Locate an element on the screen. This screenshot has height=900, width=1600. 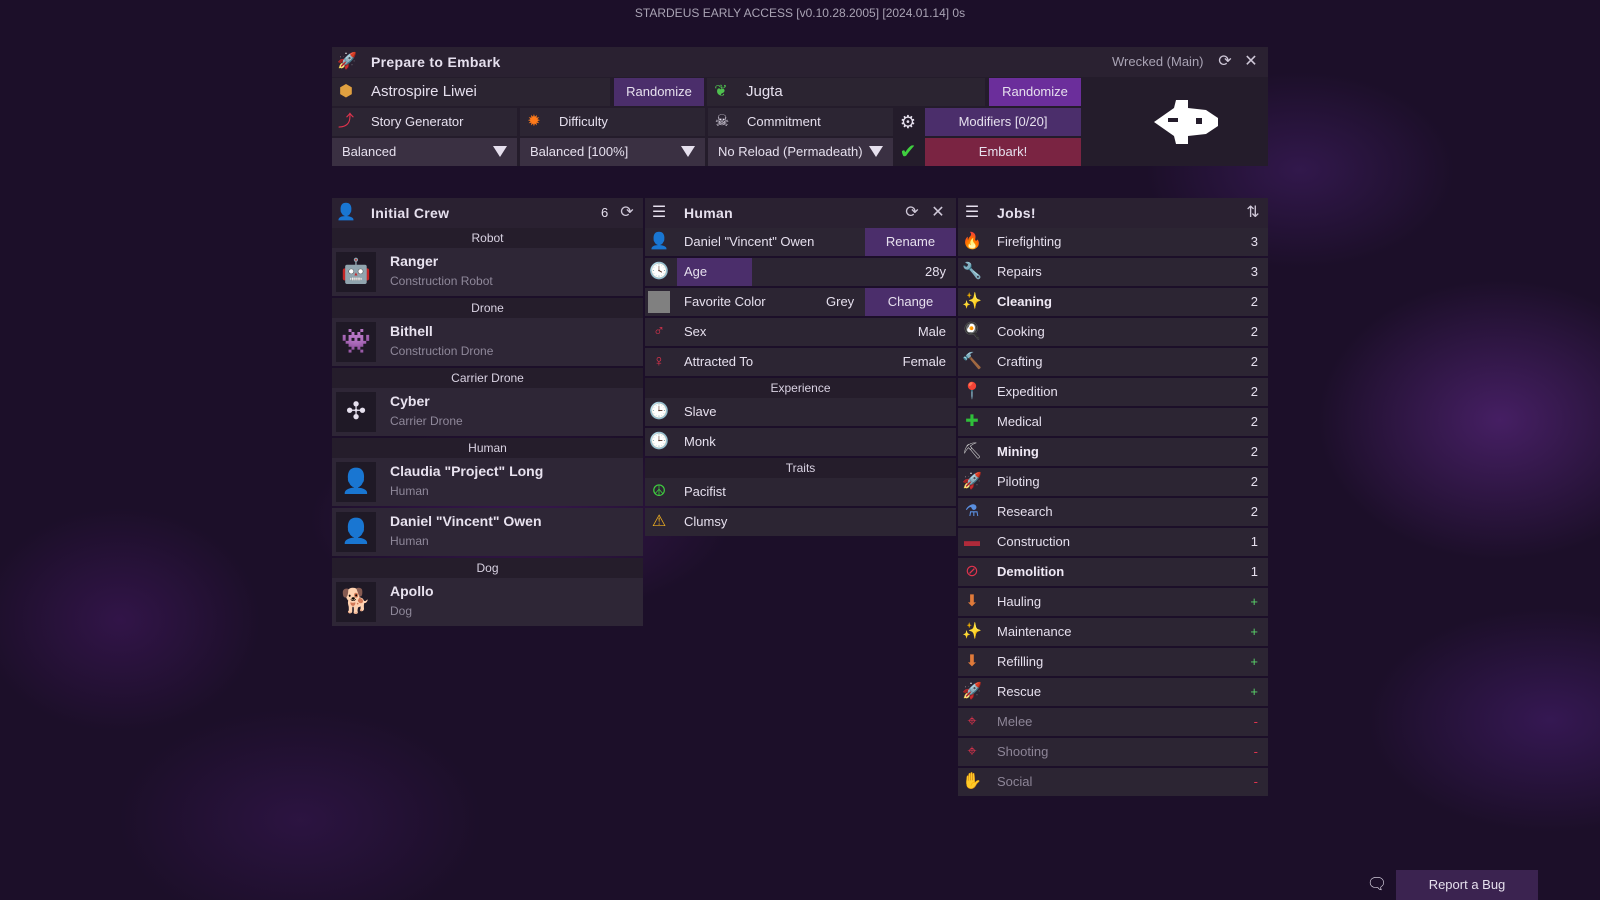
embark-button: Embark! is located at coordinates (1003, 152).